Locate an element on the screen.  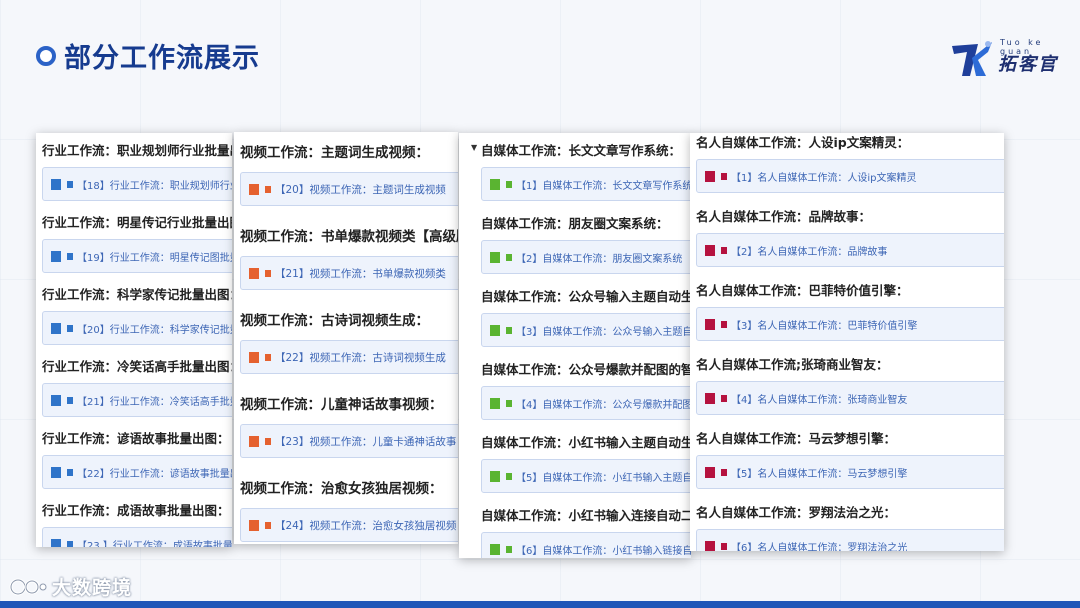
workflow-heading: 视频工作流：儿童神话故事视频： is located at coordinates (341, 405).